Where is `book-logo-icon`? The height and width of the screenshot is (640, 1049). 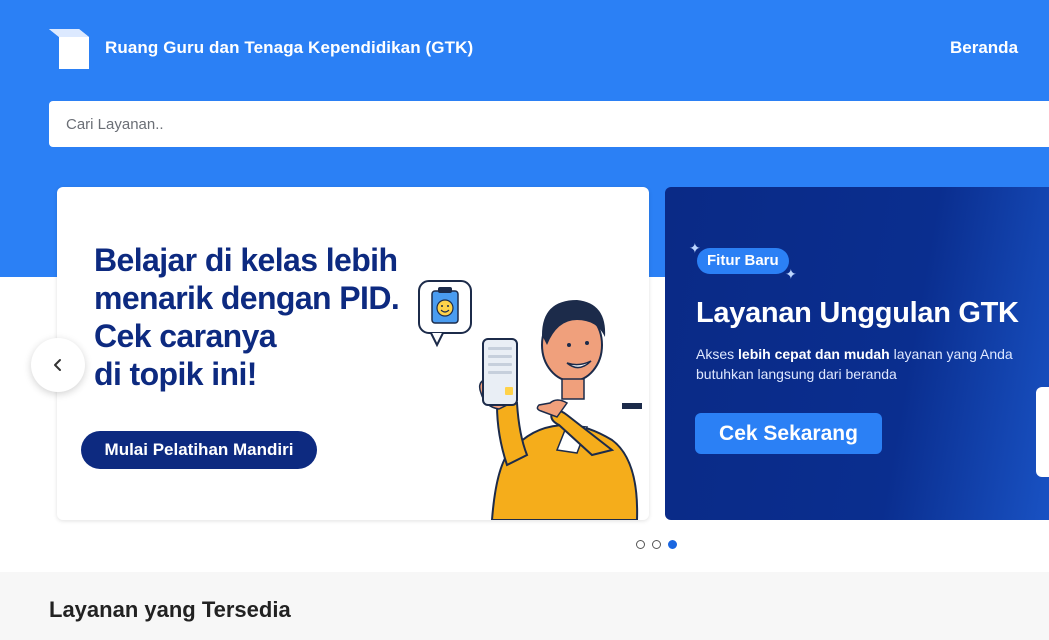
book-logo-icon is located at coordinates (69, 49).